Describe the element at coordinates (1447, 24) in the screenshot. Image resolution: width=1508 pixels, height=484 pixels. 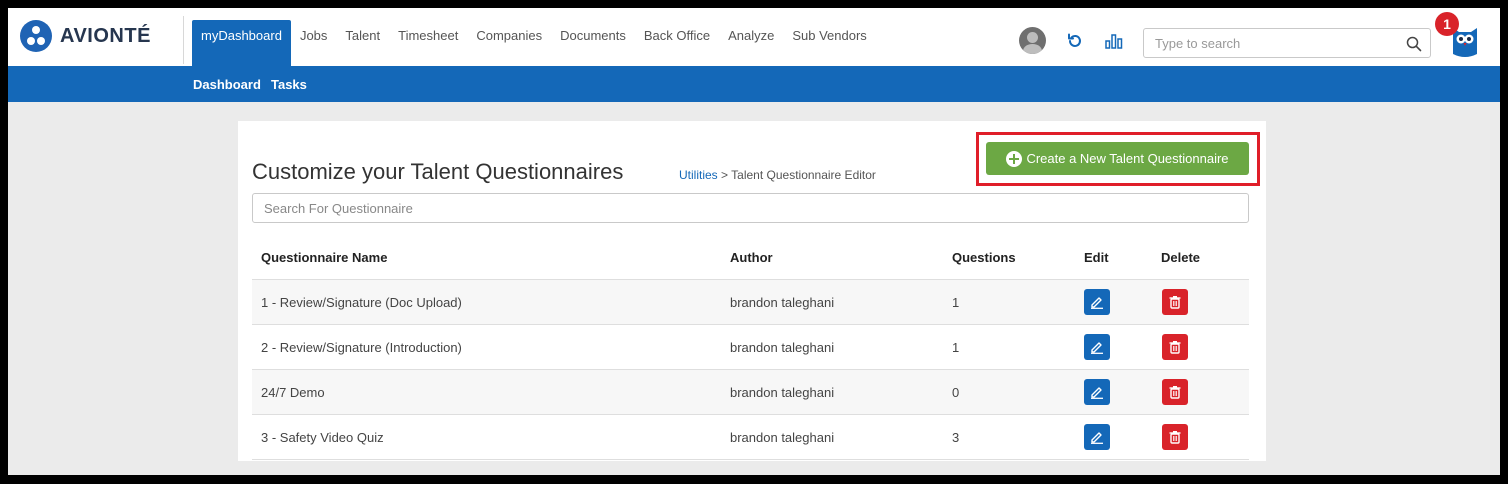
I see `notification-badge: 1` at that location.